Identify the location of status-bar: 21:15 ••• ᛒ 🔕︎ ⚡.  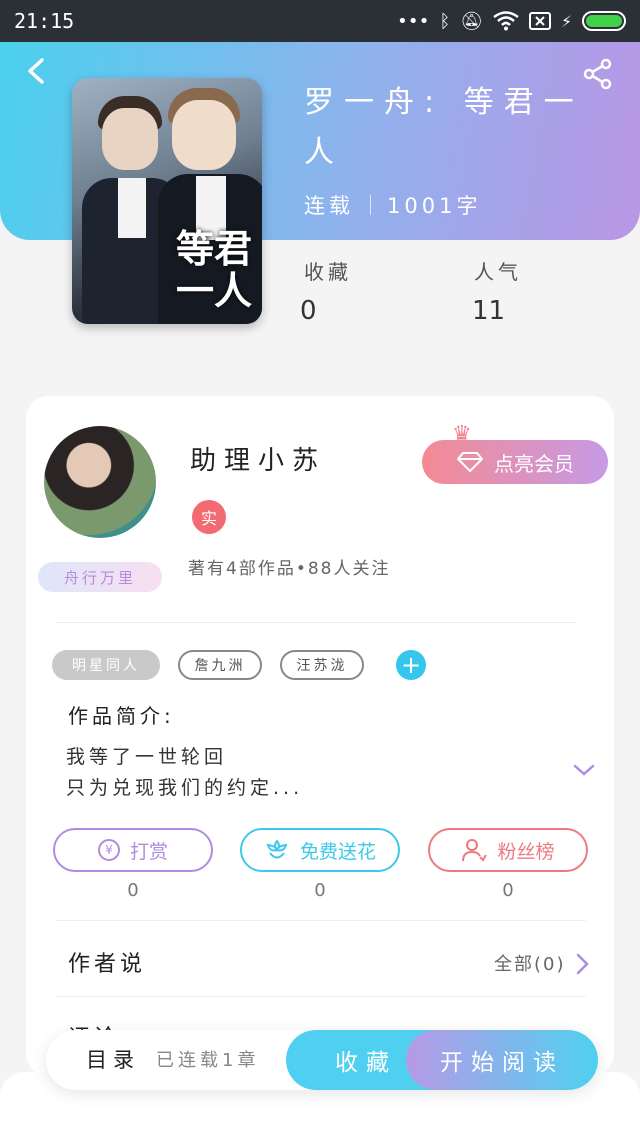
(320, 21).